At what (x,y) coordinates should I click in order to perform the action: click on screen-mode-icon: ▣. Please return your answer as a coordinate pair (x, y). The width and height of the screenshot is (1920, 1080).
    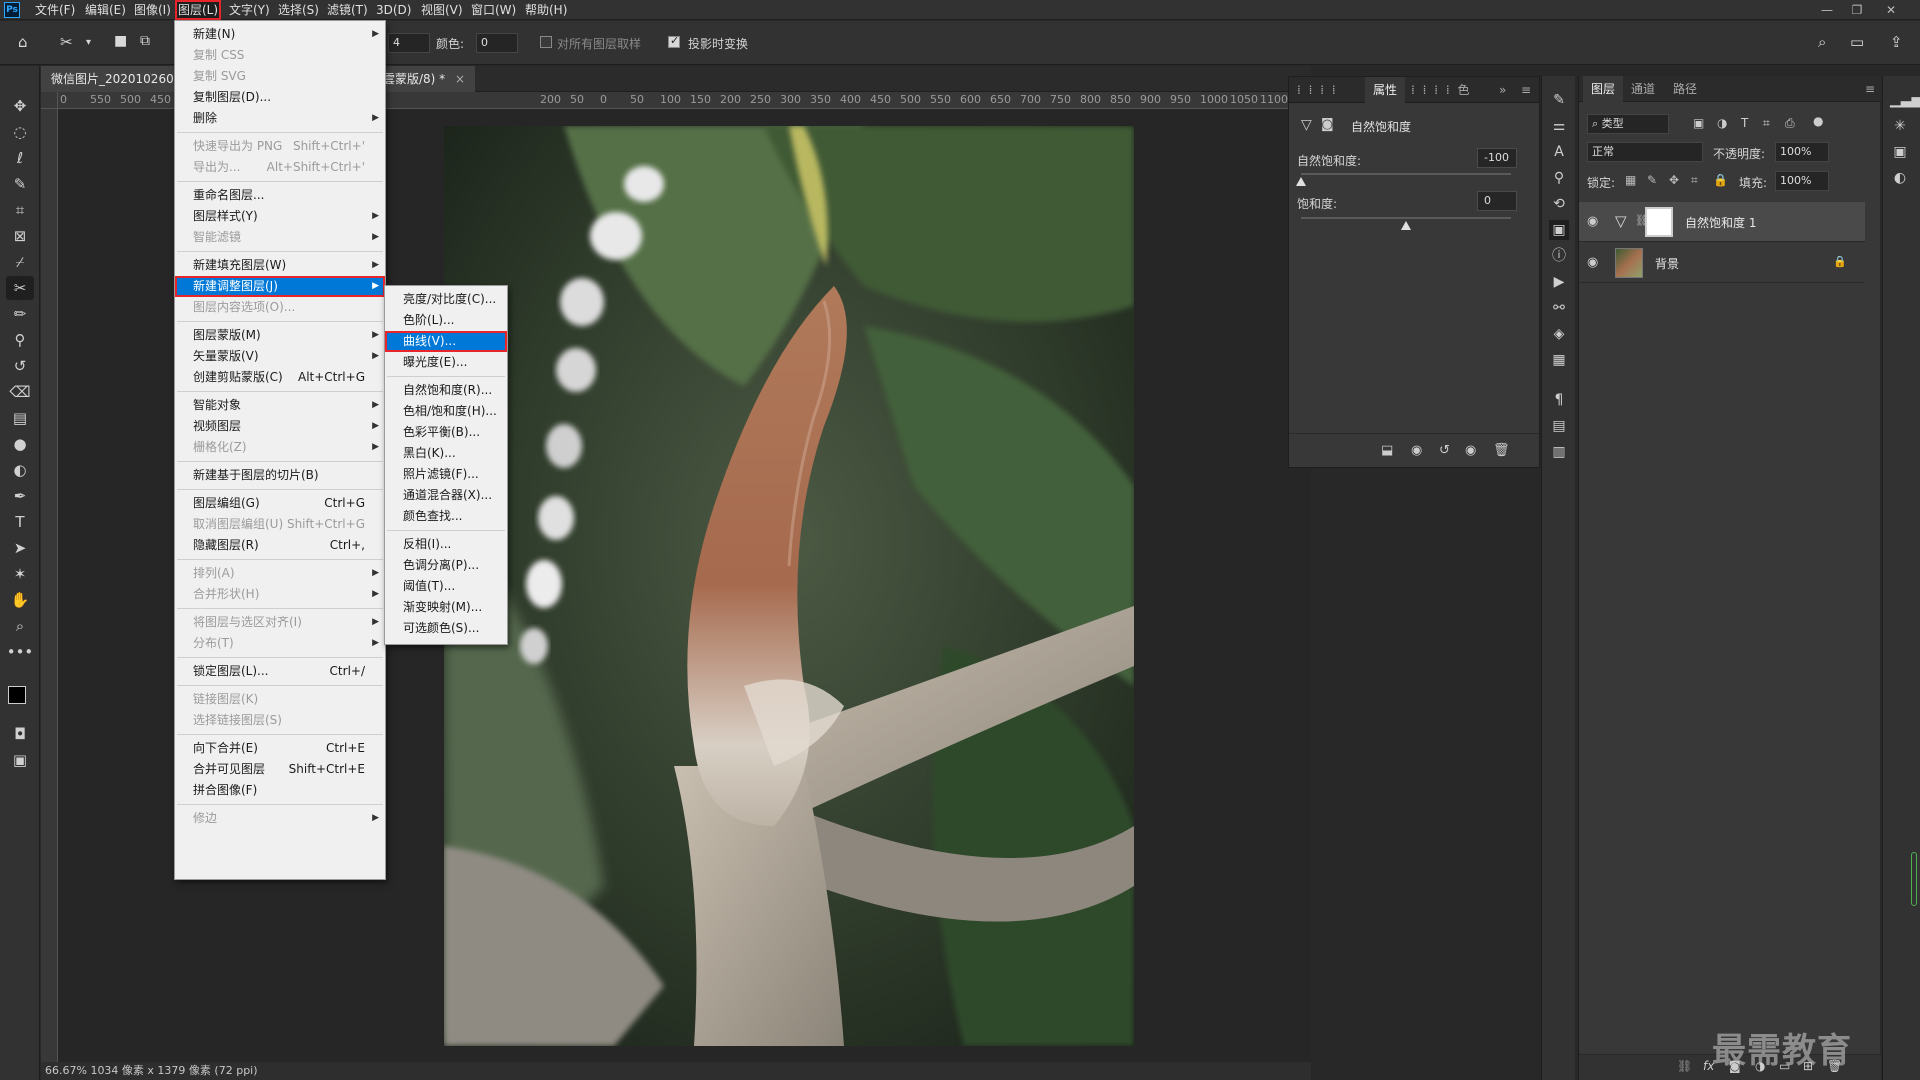
    Looking at the image, I should click on (20, 760).